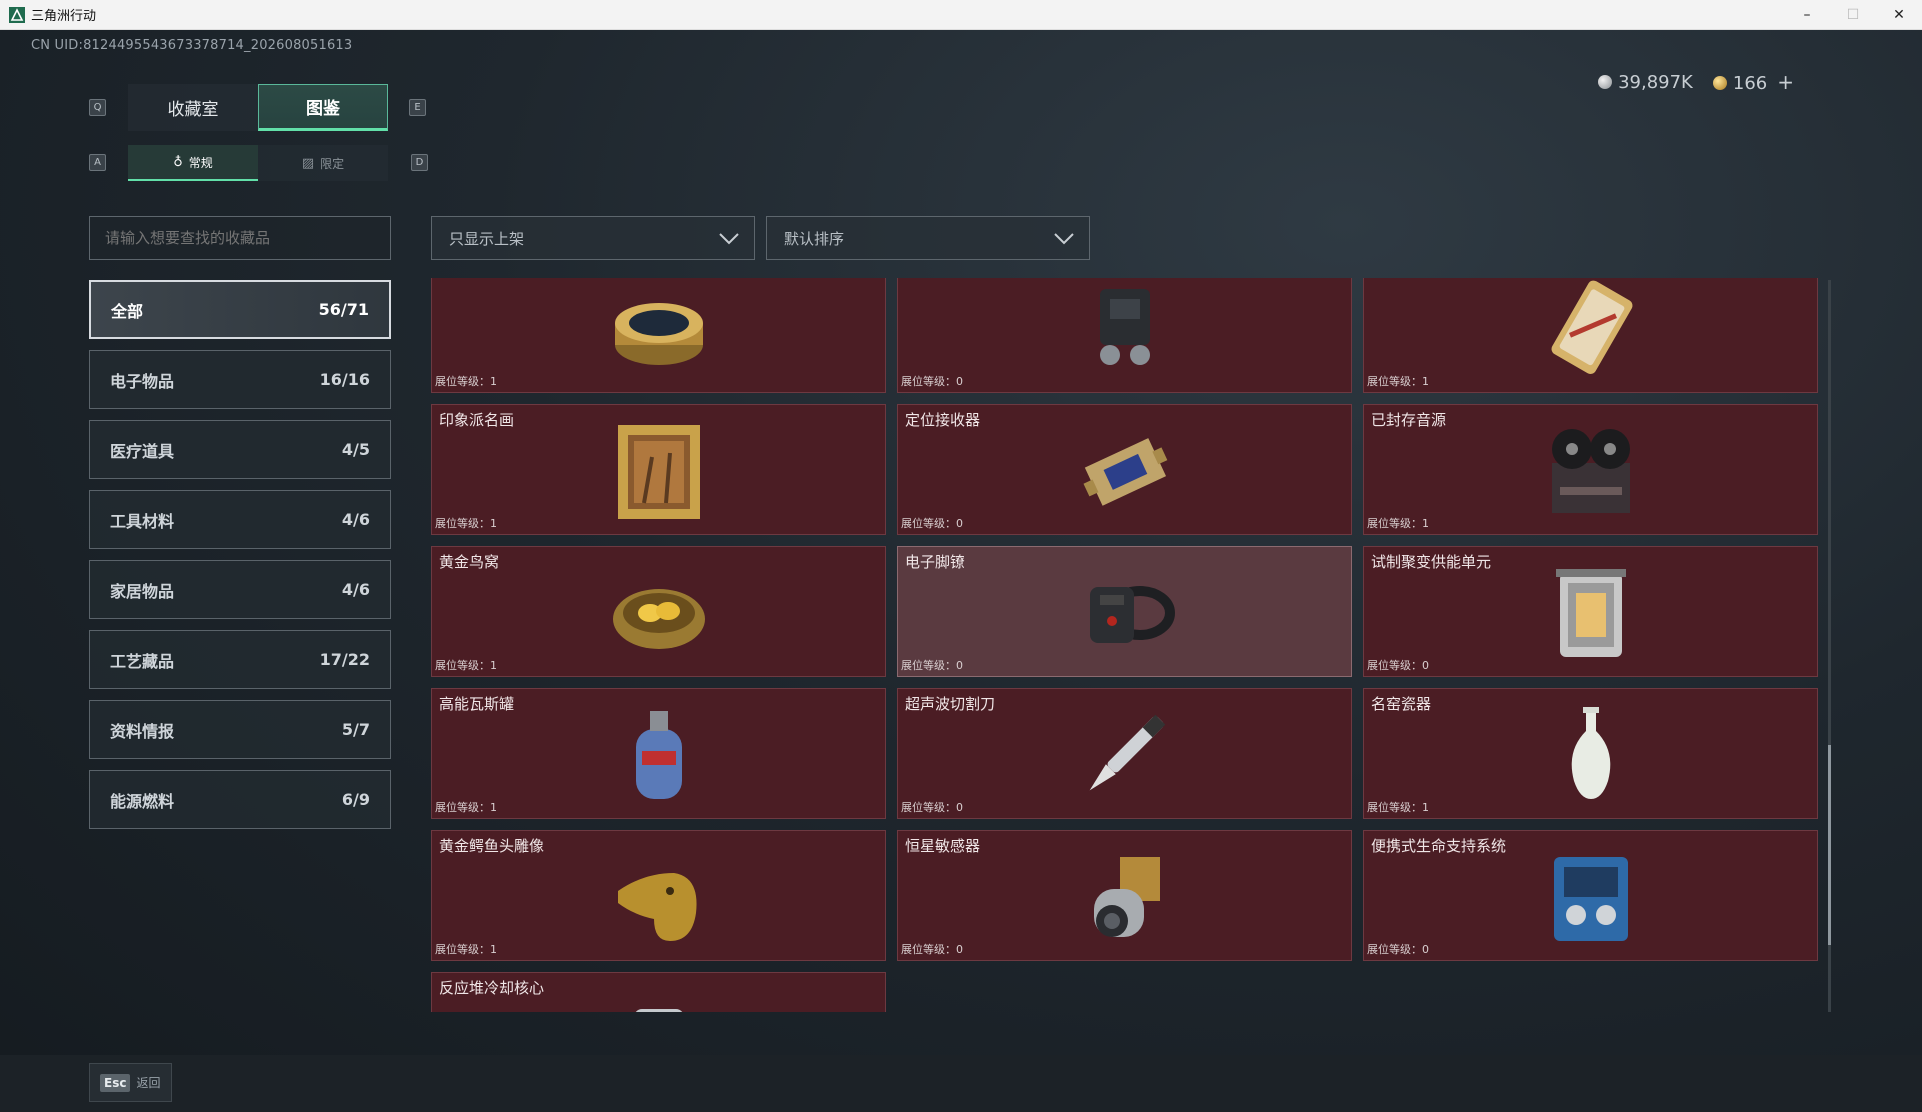  I want to click on key-hint-d: D, so click(419, 162).